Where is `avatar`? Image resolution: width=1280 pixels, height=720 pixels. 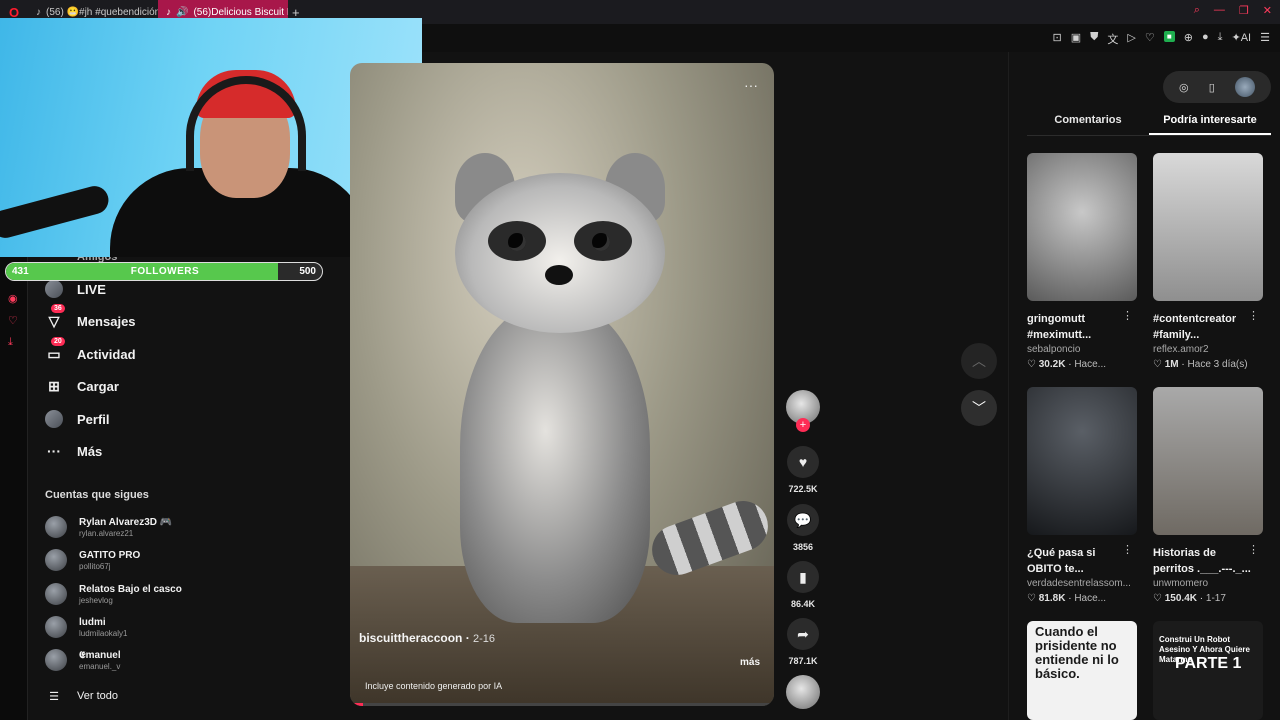
avatar is located at coordinates (56, 627).